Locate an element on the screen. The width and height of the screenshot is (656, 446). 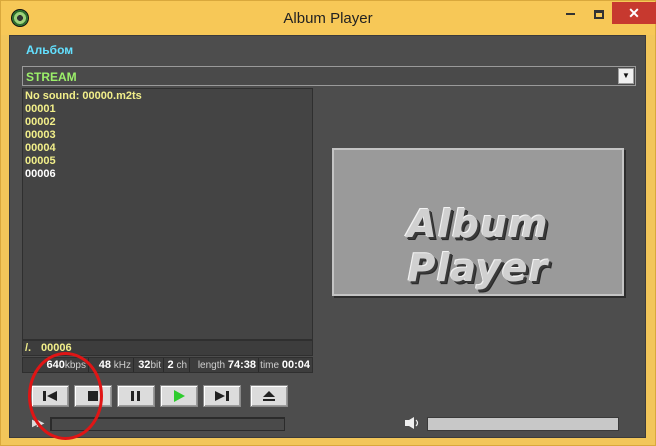
album-cover-logo: Album Player is located at coordinates (478, 246).